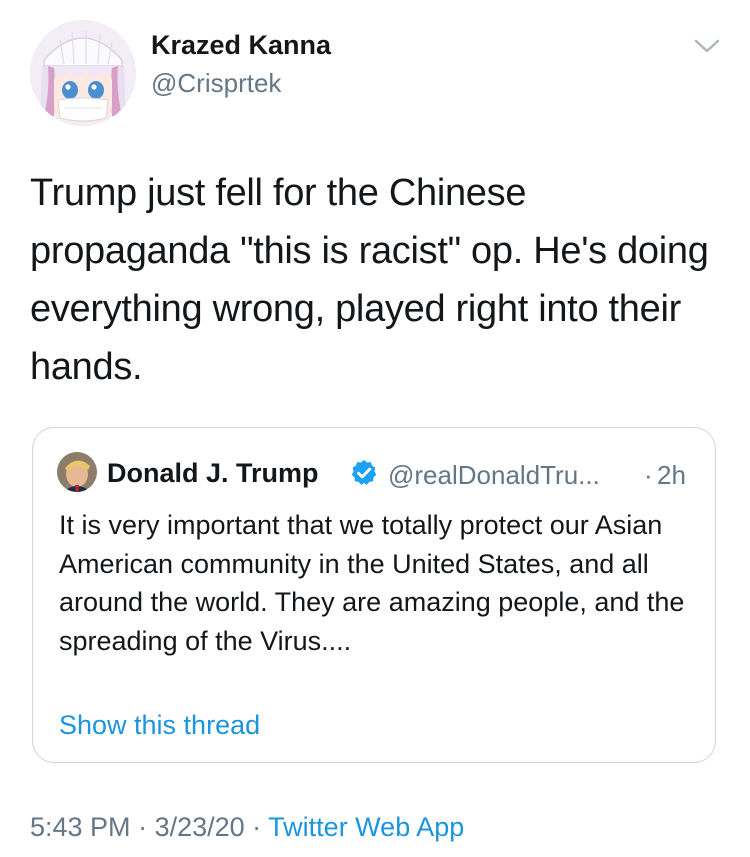  I want to click on author-display-name: Krazed Kanna, so click(241, 45).